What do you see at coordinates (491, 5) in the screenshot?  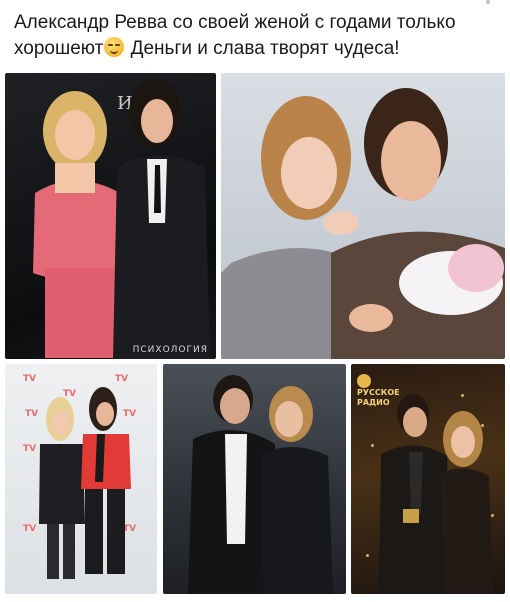 I see `more-options-icon` at bounding box center [491, 5].